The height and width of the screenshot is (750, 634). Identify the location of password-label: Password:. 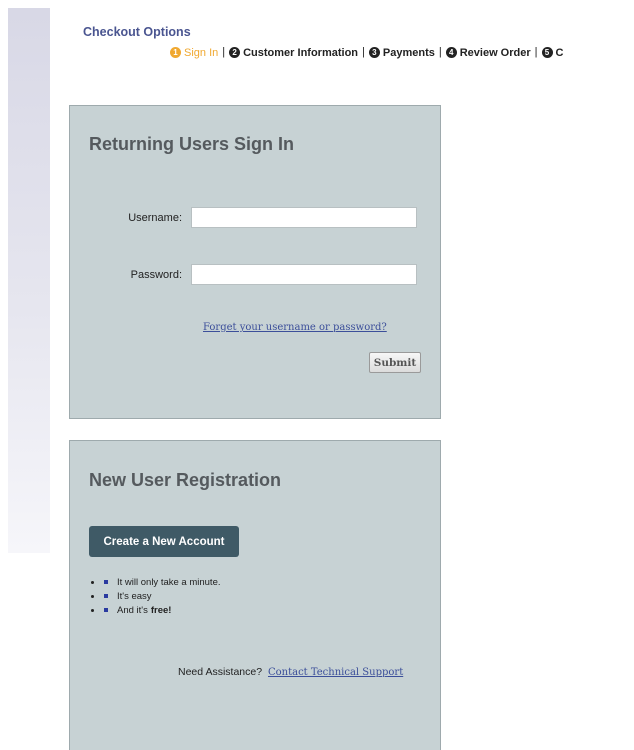
(156, 275).